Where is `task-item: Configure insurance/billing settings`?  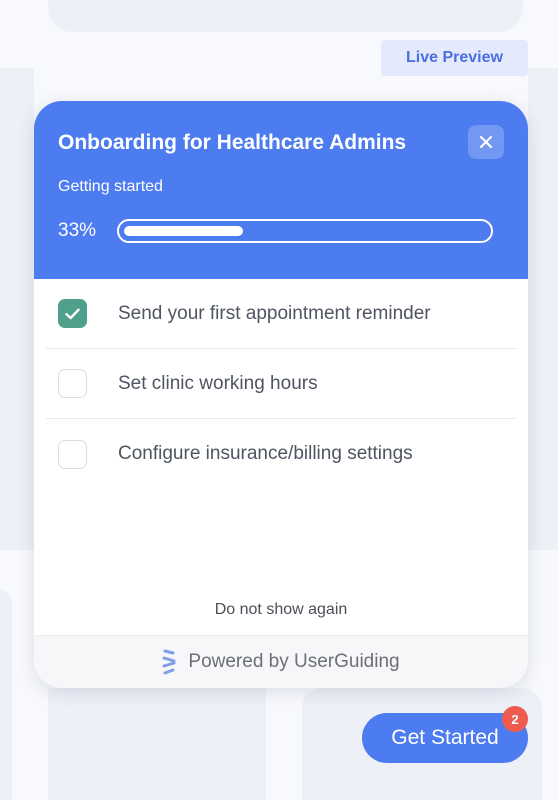
task-item: Configure insurance/billing settings is located at coordinates (281, 454).